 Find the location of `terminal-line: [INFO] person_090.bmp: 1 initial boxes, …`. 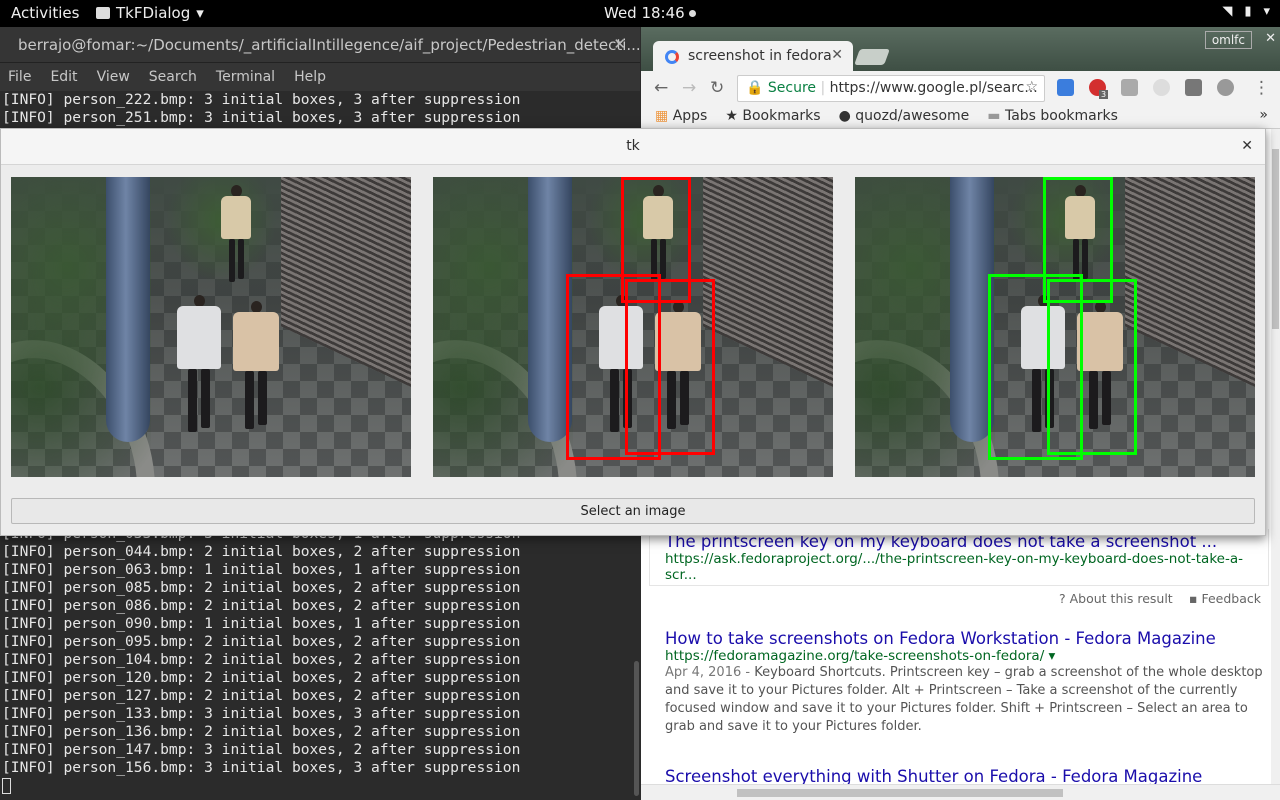

terminal-line: [INFO] person_090.bmp: 1 initial boxes, … is located at coordinates (261, 623).